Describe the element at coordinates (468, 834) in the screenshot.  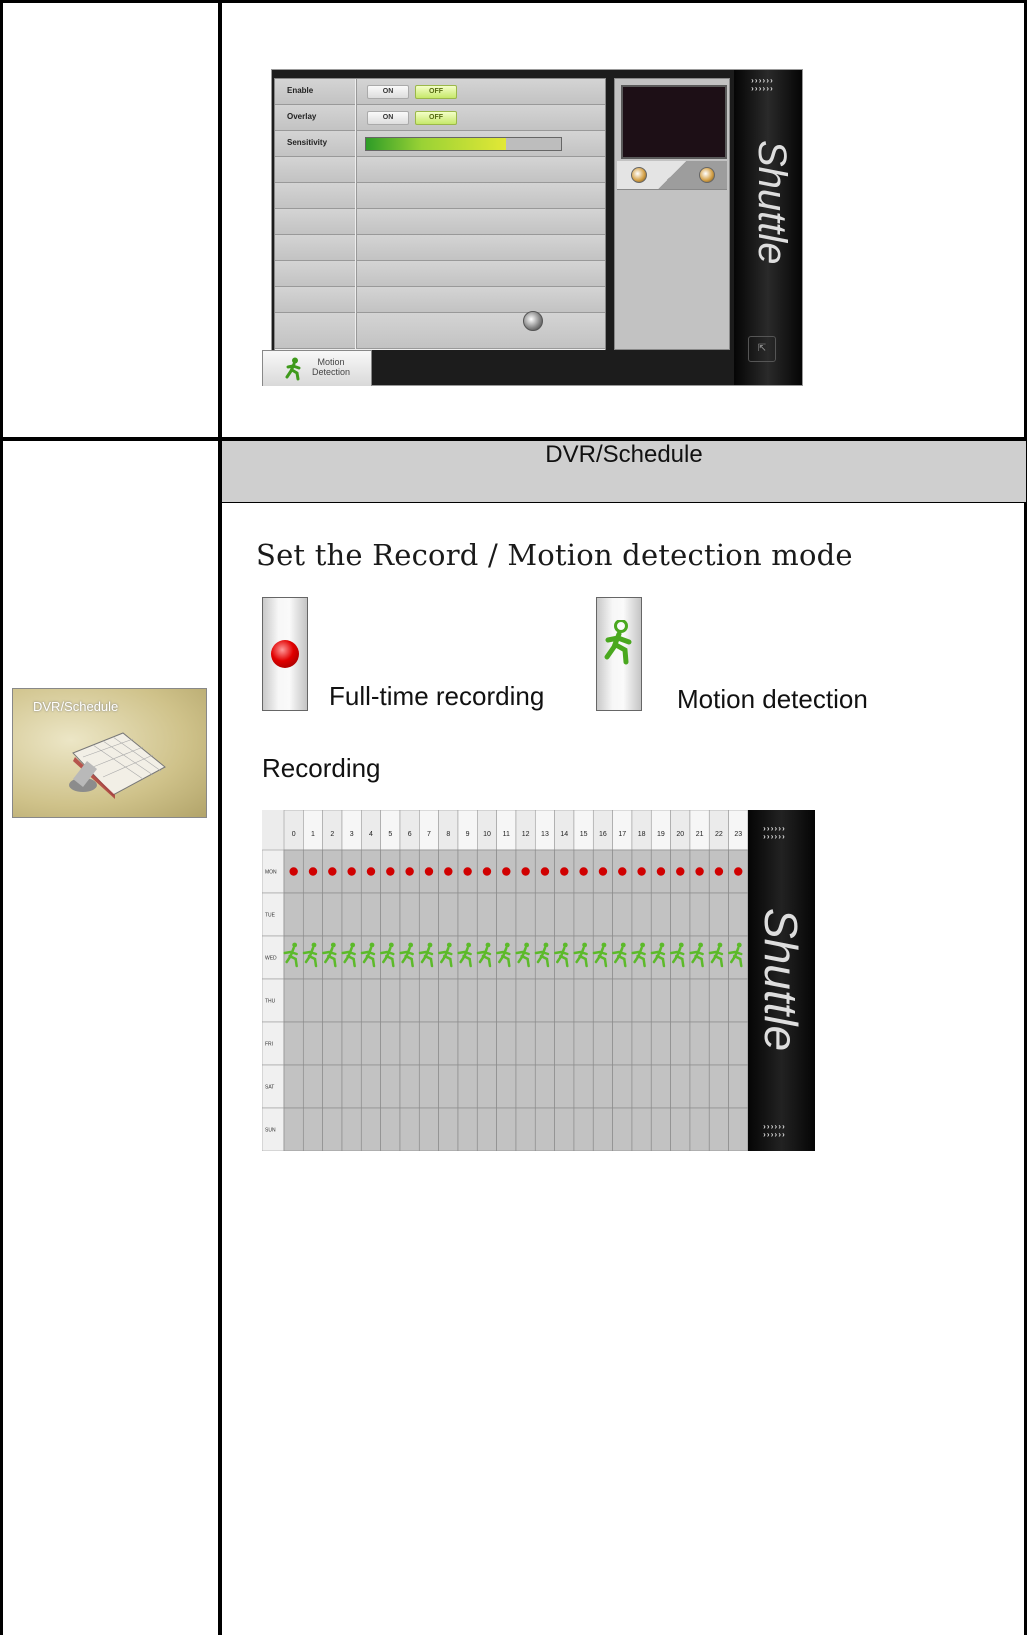
I see `hour-label: 9` at that location.